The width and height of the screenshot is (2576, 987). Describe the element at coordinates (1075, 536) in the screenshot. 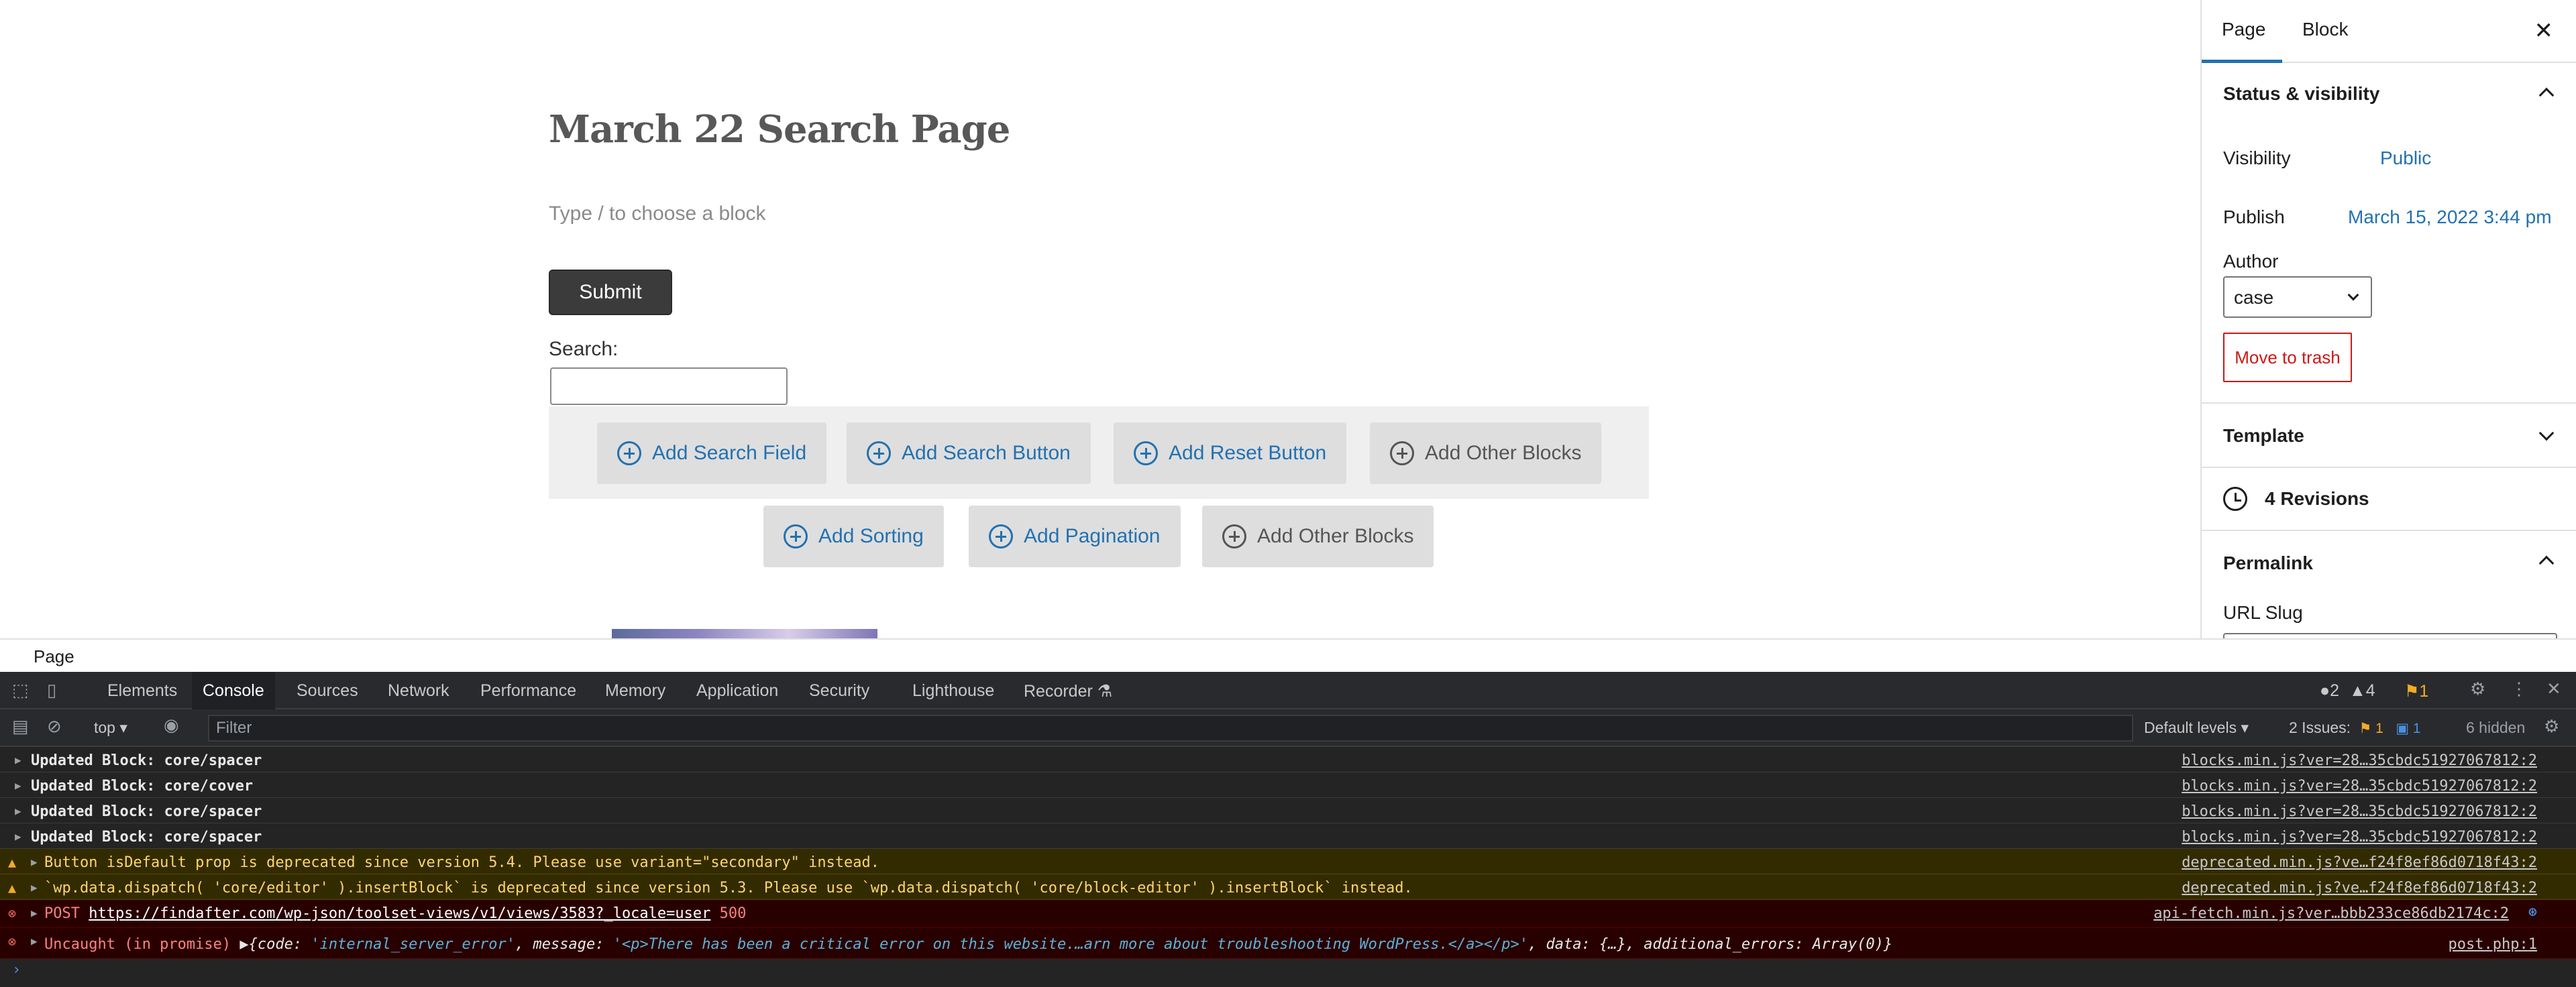

I see `add-pagination-button: Add Pagination` at that location.